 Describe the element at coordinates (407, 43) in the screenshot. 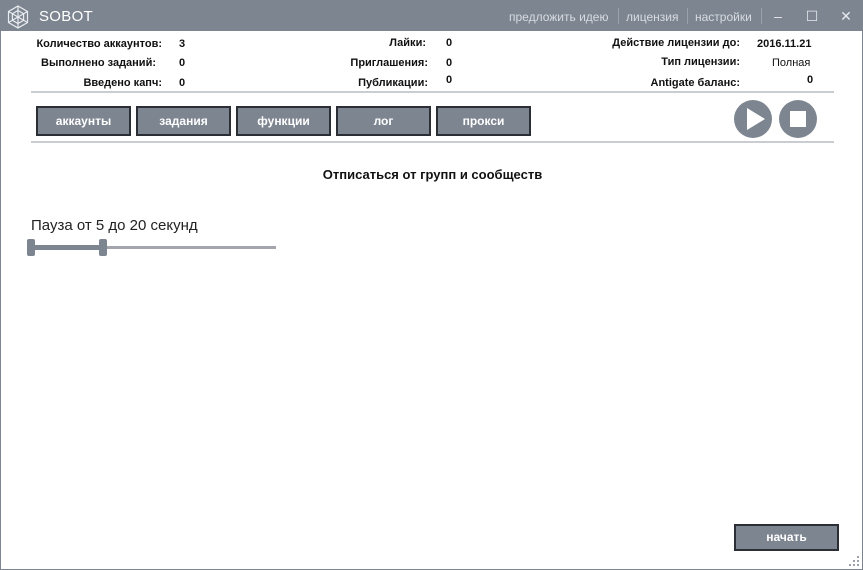

I see `likes-label: Лайки:` at that location.